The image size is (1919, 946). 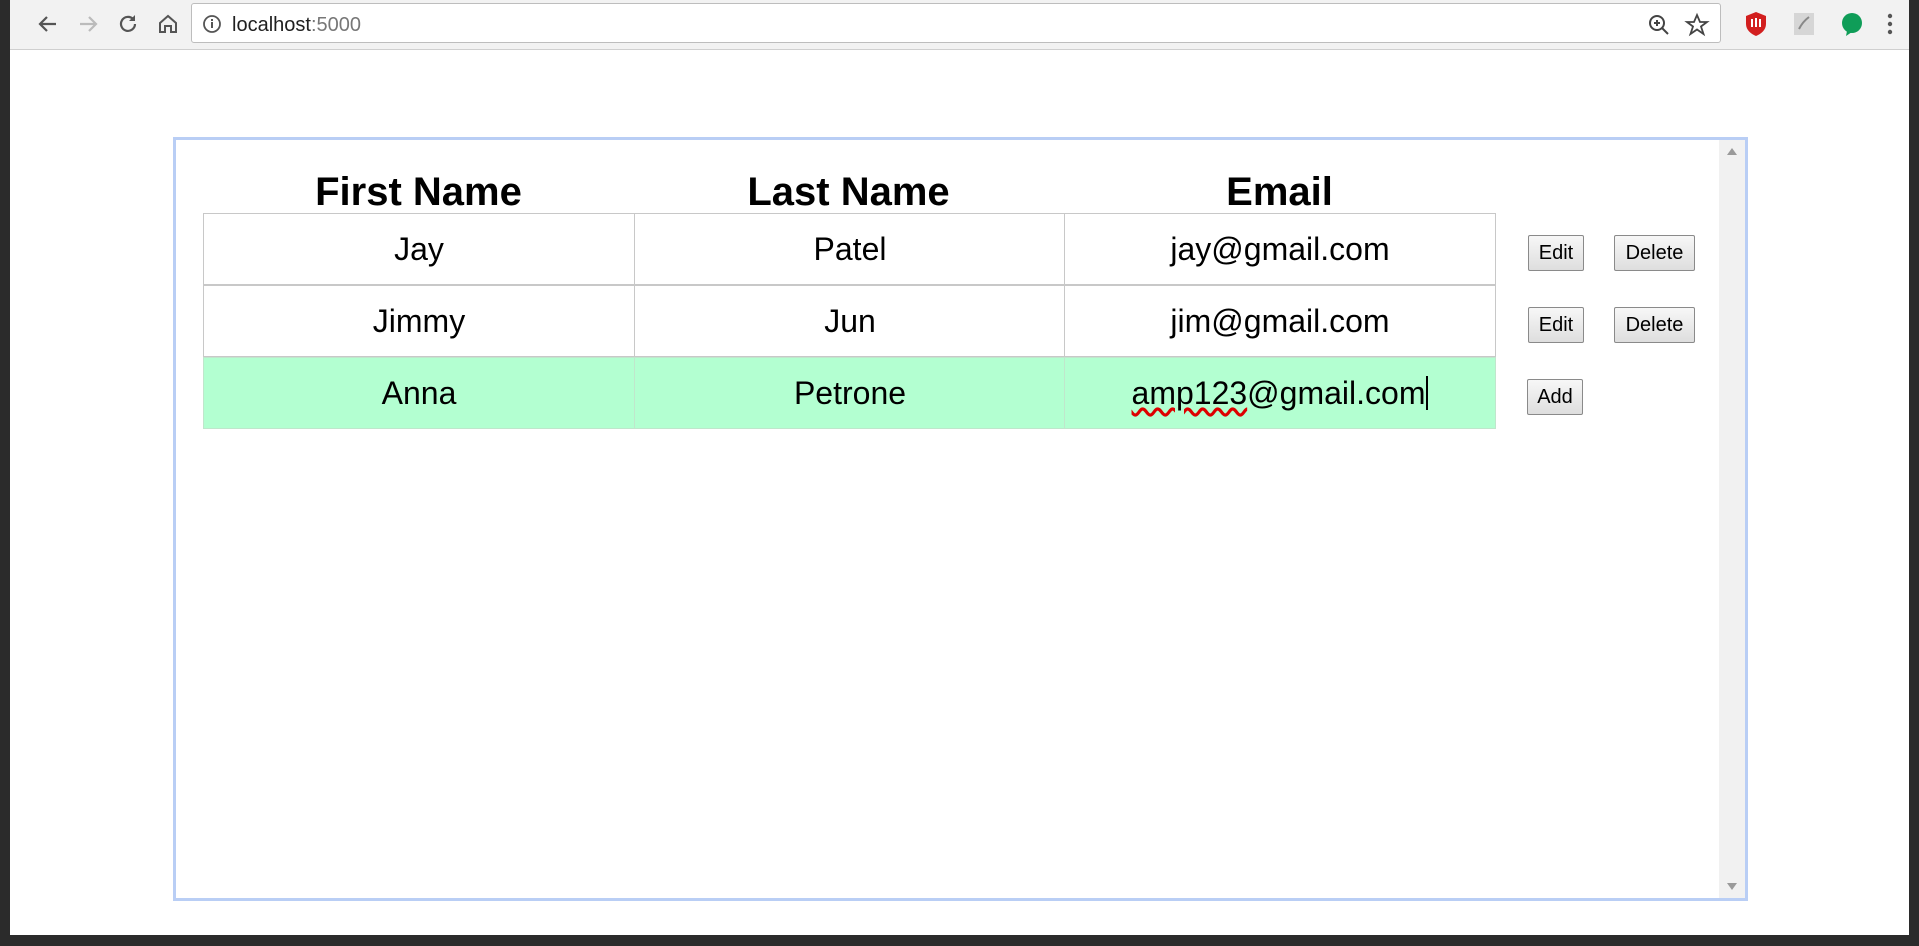 What do you see at coordinates (1189, 392) in the screenshot?
I see `misspelled-text: amp123` at bounding box center [1189, 392].